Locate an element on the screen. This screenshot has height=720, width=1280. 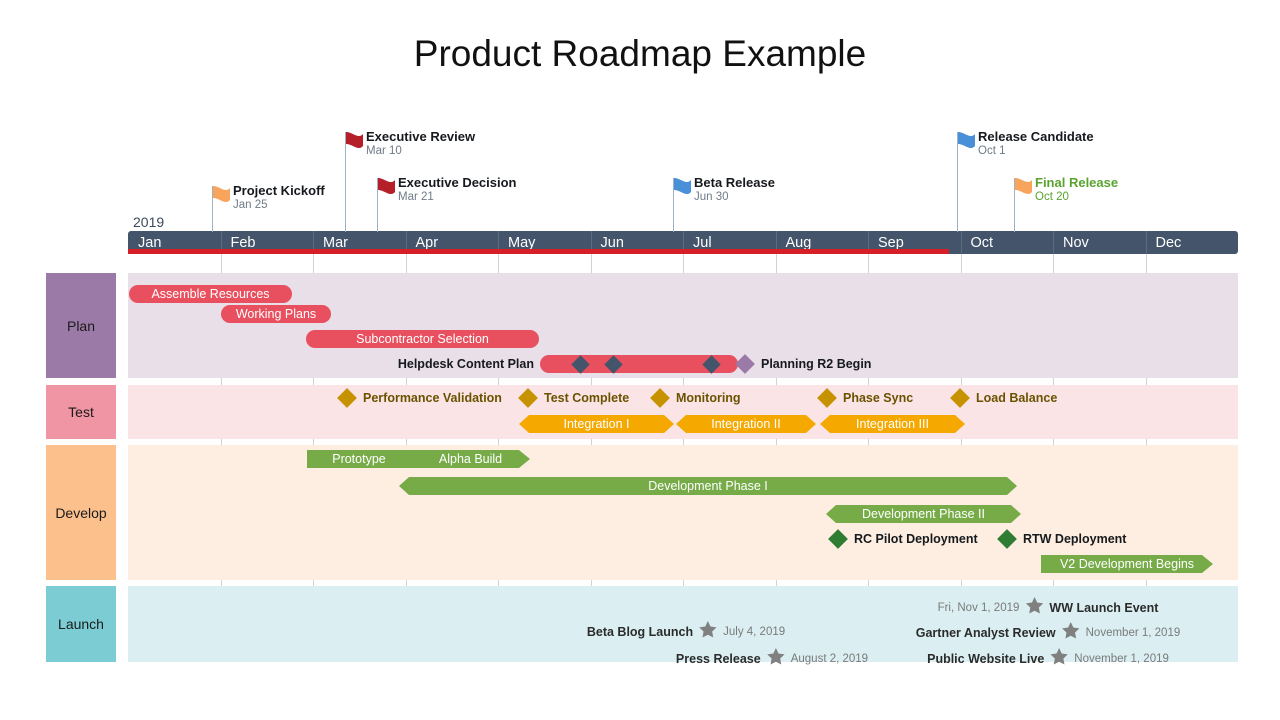
task-bar: Development Phase I is located at coordinates (708, 486).